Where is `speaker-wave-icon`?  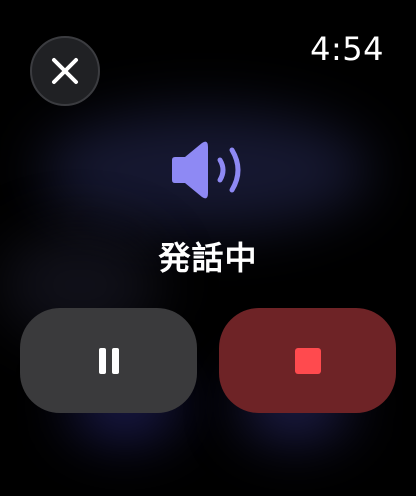
speaker-wave-icon is located at coordinates (206, 170).